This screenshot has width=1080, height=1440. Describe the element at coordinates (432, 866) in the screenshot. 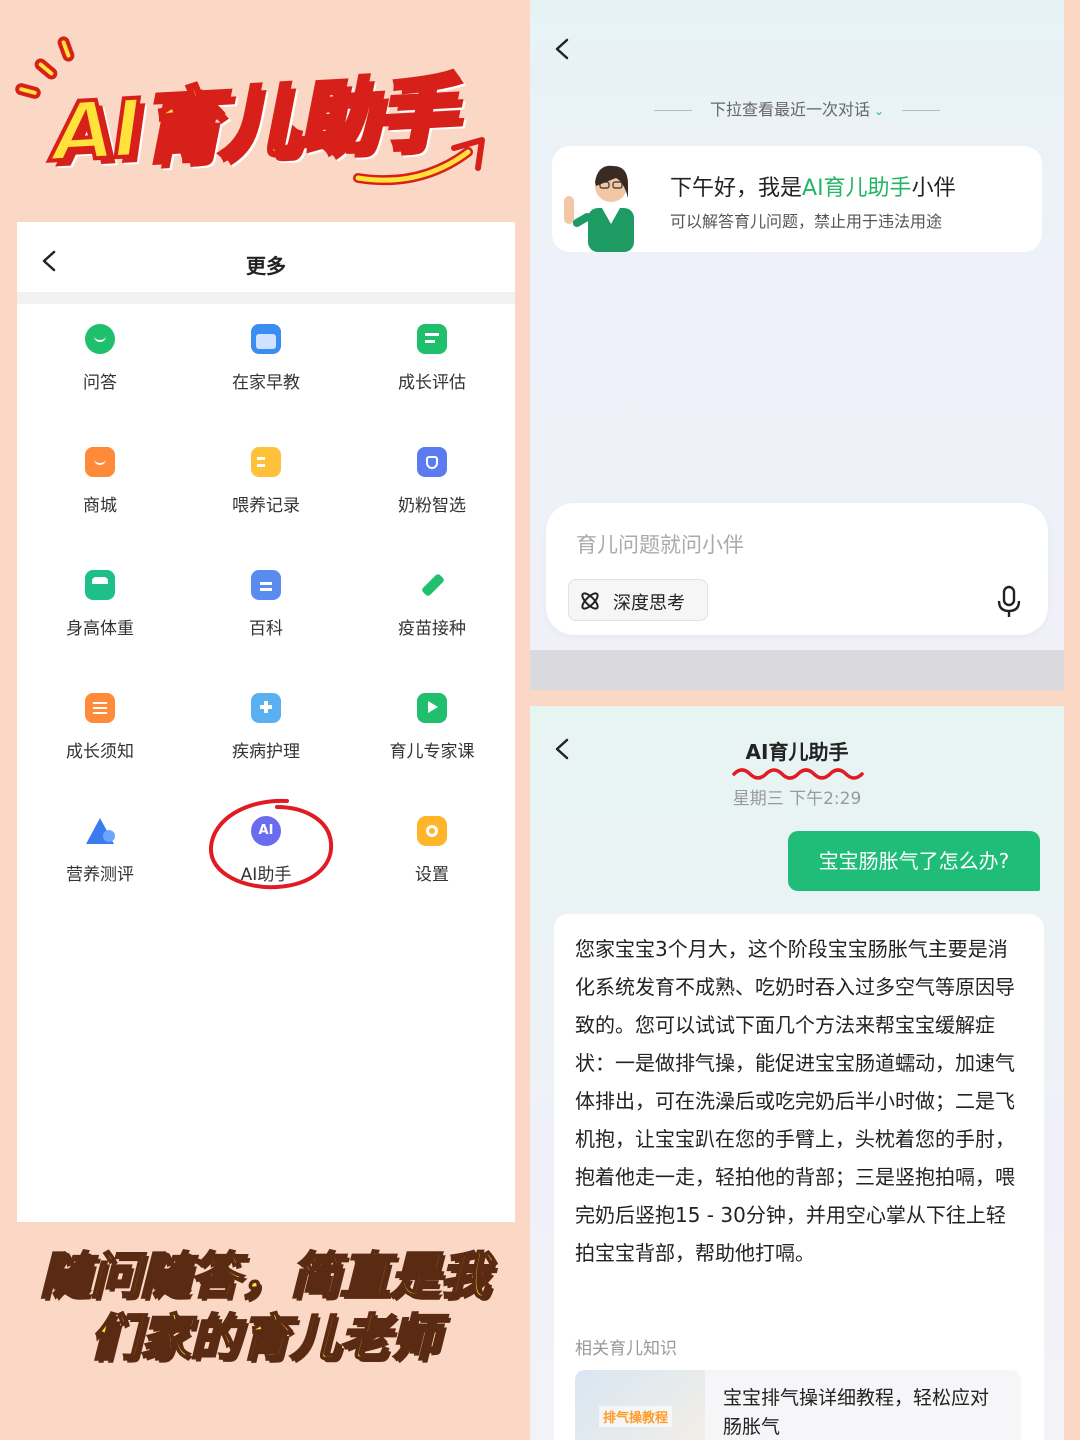

I see `grid-item-settings: 设置` at that location.